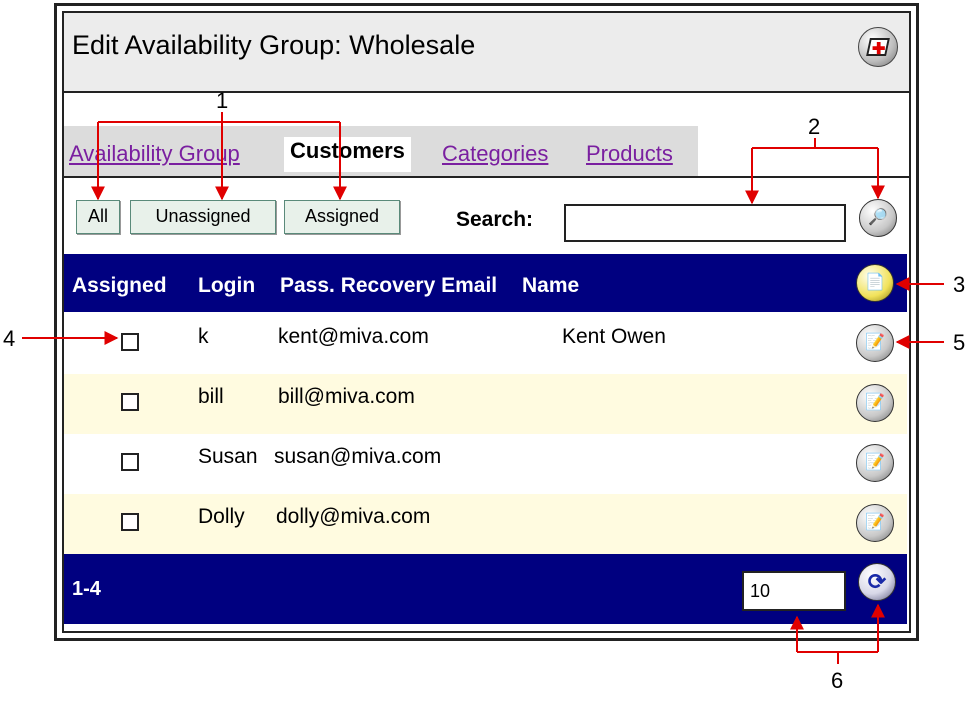 This screenshot has height=702, width=979. What do you see at coordinates (9, 338) in the screenshot?
I see `callout-4-label: 4` at bounding box center [9, 338].